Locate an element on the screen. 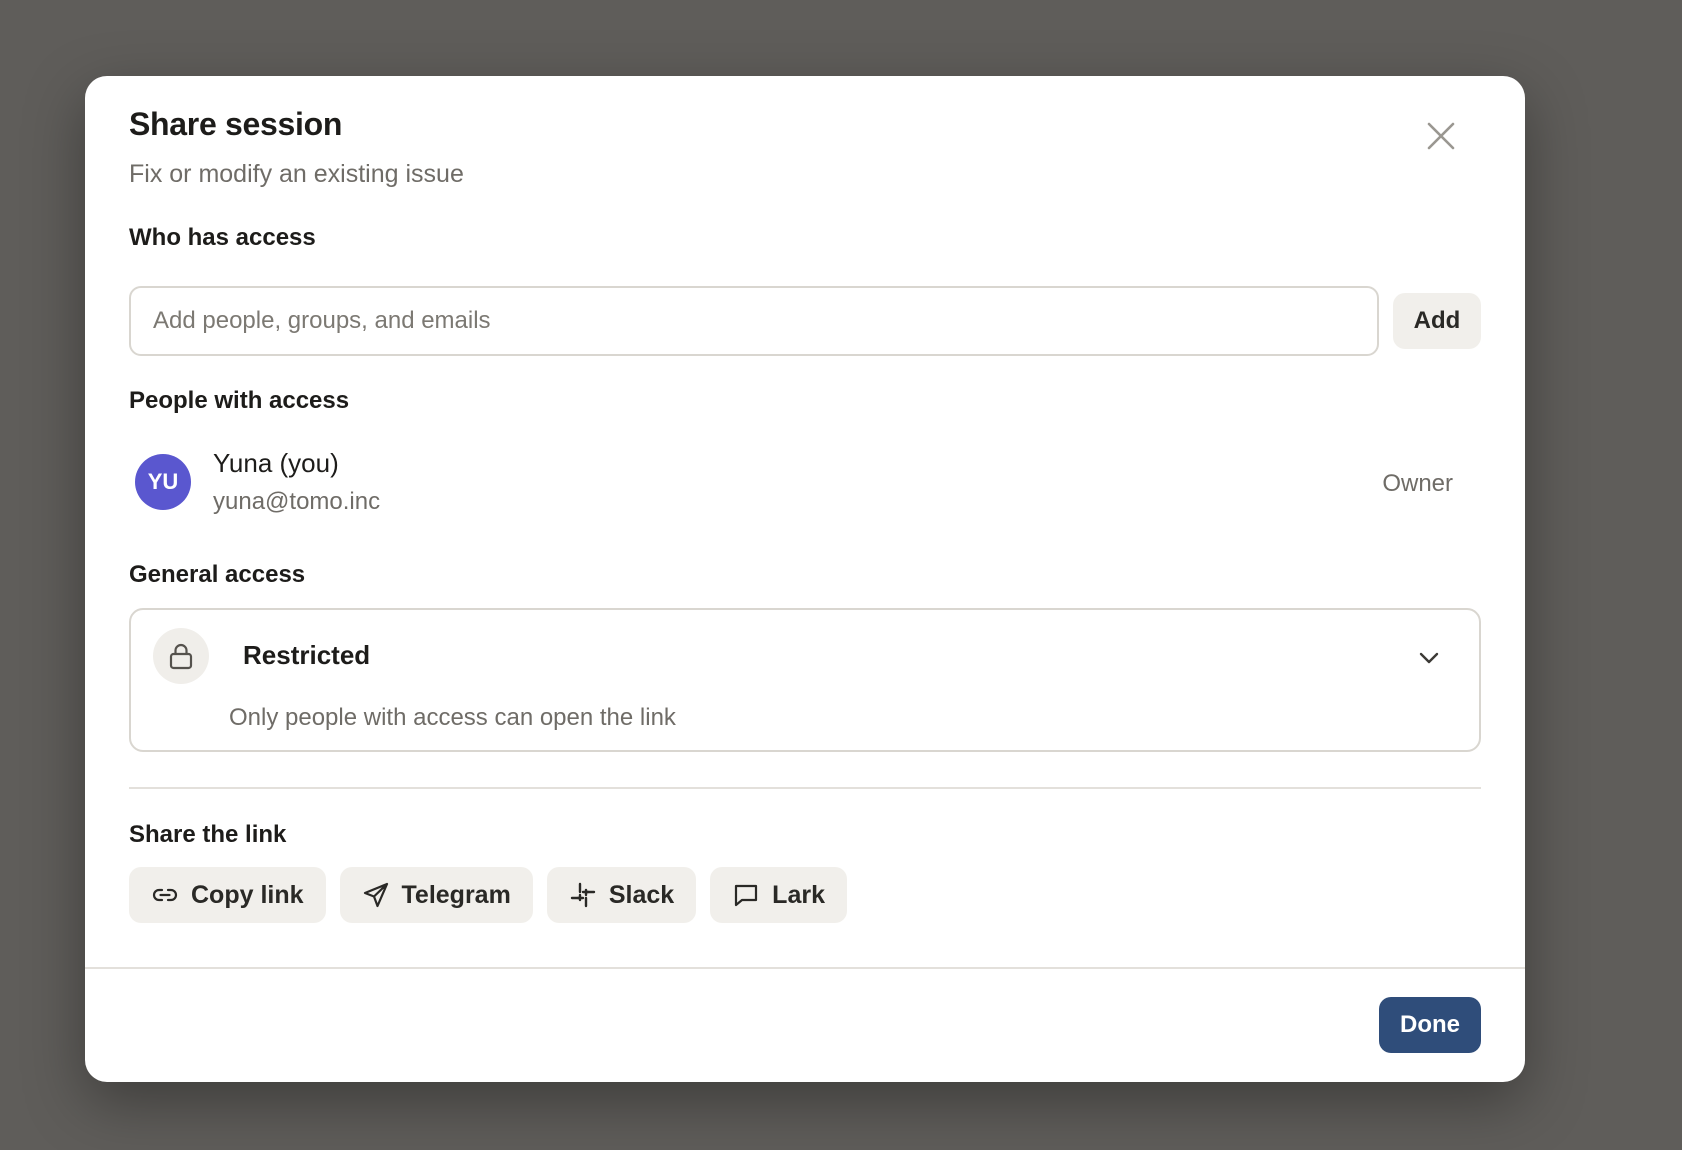 The width and height of the screenshot is (1682, 1150). slack-button: Slack is located at coordinates (621, 895).